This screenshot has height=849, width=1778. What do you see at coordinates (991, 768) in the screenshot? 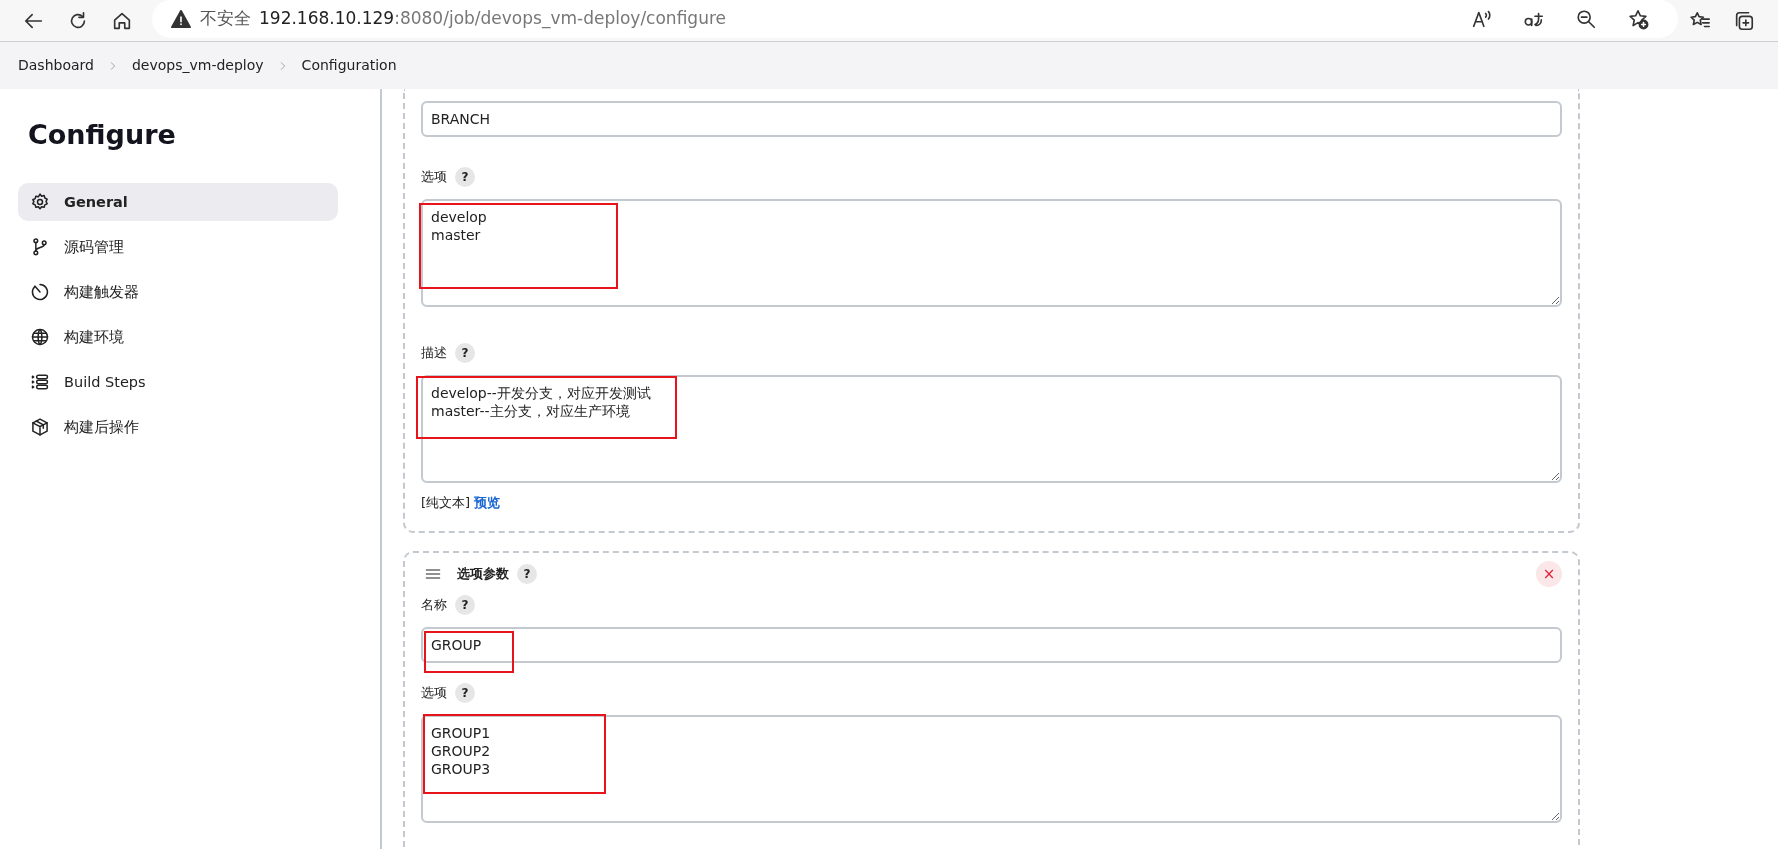
I see `text-area: GROUP1 GROUP2 GROUP3` at bounding box center [991, 768].